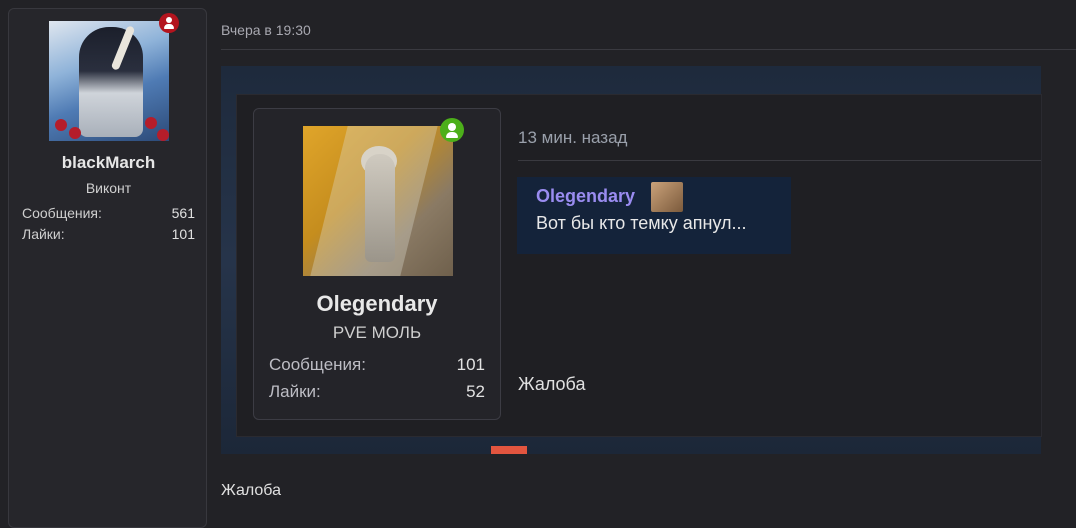 The image size is (1076, 528). Describe the element at coordinates (452, 130) in the screenshot. I see `online-status-icon` at that location.